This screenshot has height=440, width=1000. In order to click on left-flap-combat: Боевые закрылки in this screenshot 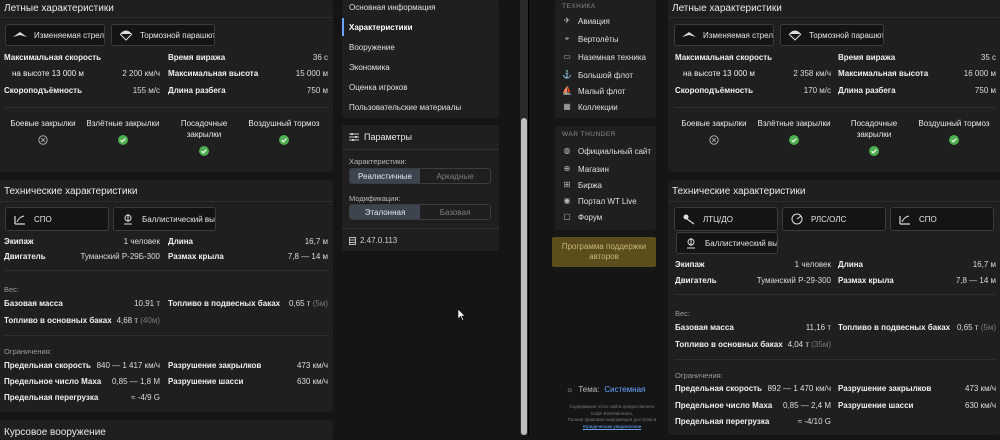, I will do `click(43, 131)`.